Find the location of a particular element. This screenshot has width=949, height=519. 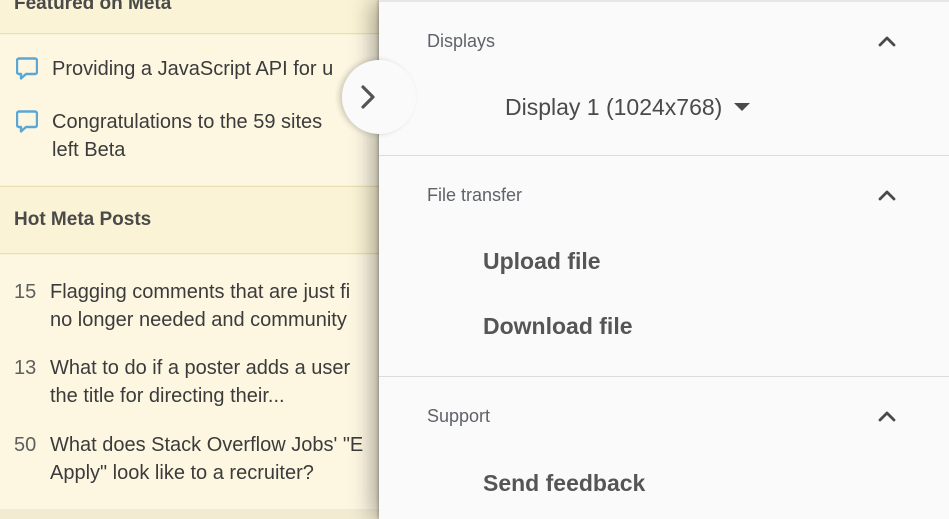

list-item: Providing a JavaScript API for u is located at coordinates (206, 69).